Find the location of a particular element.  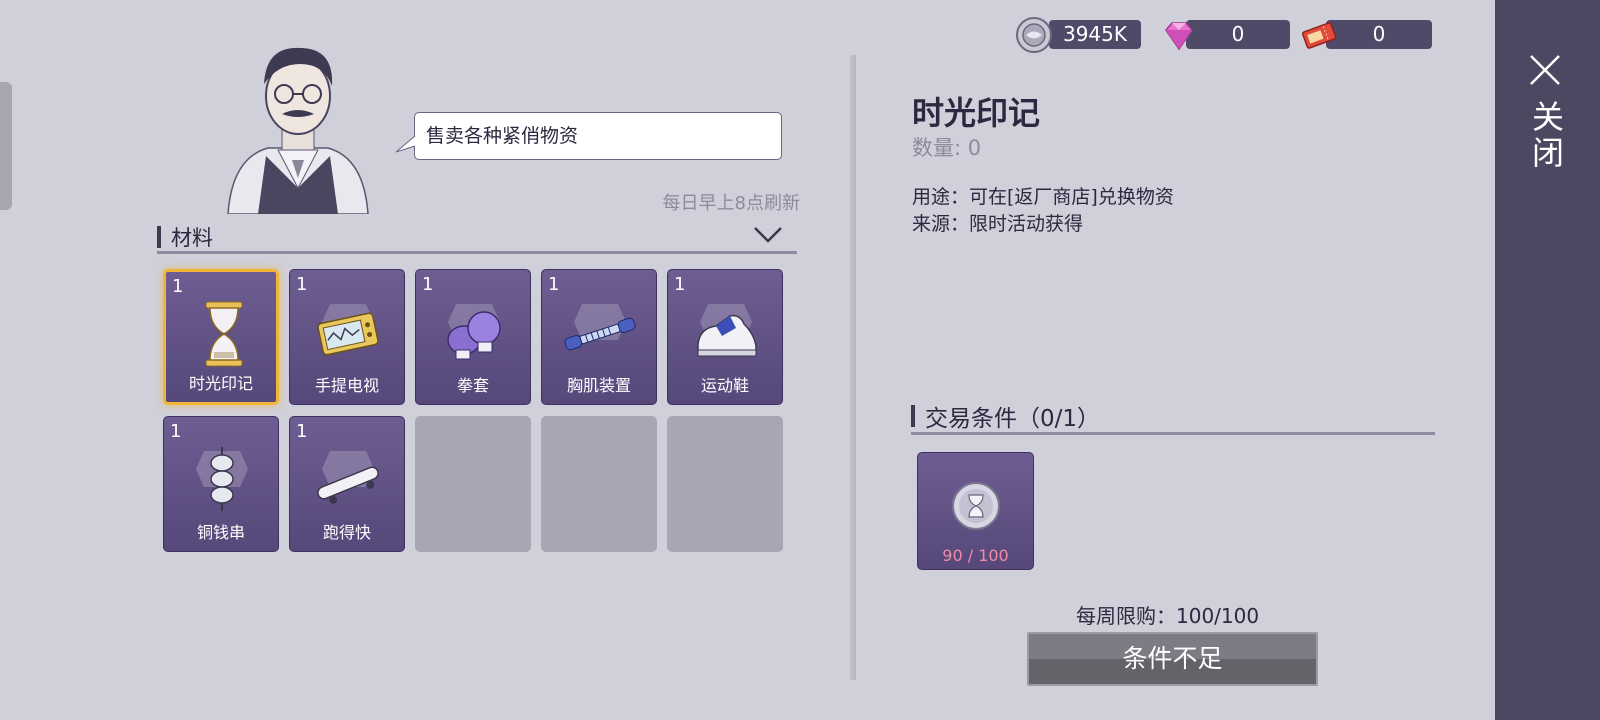

panel-divider is located at coordinates (853, 367).